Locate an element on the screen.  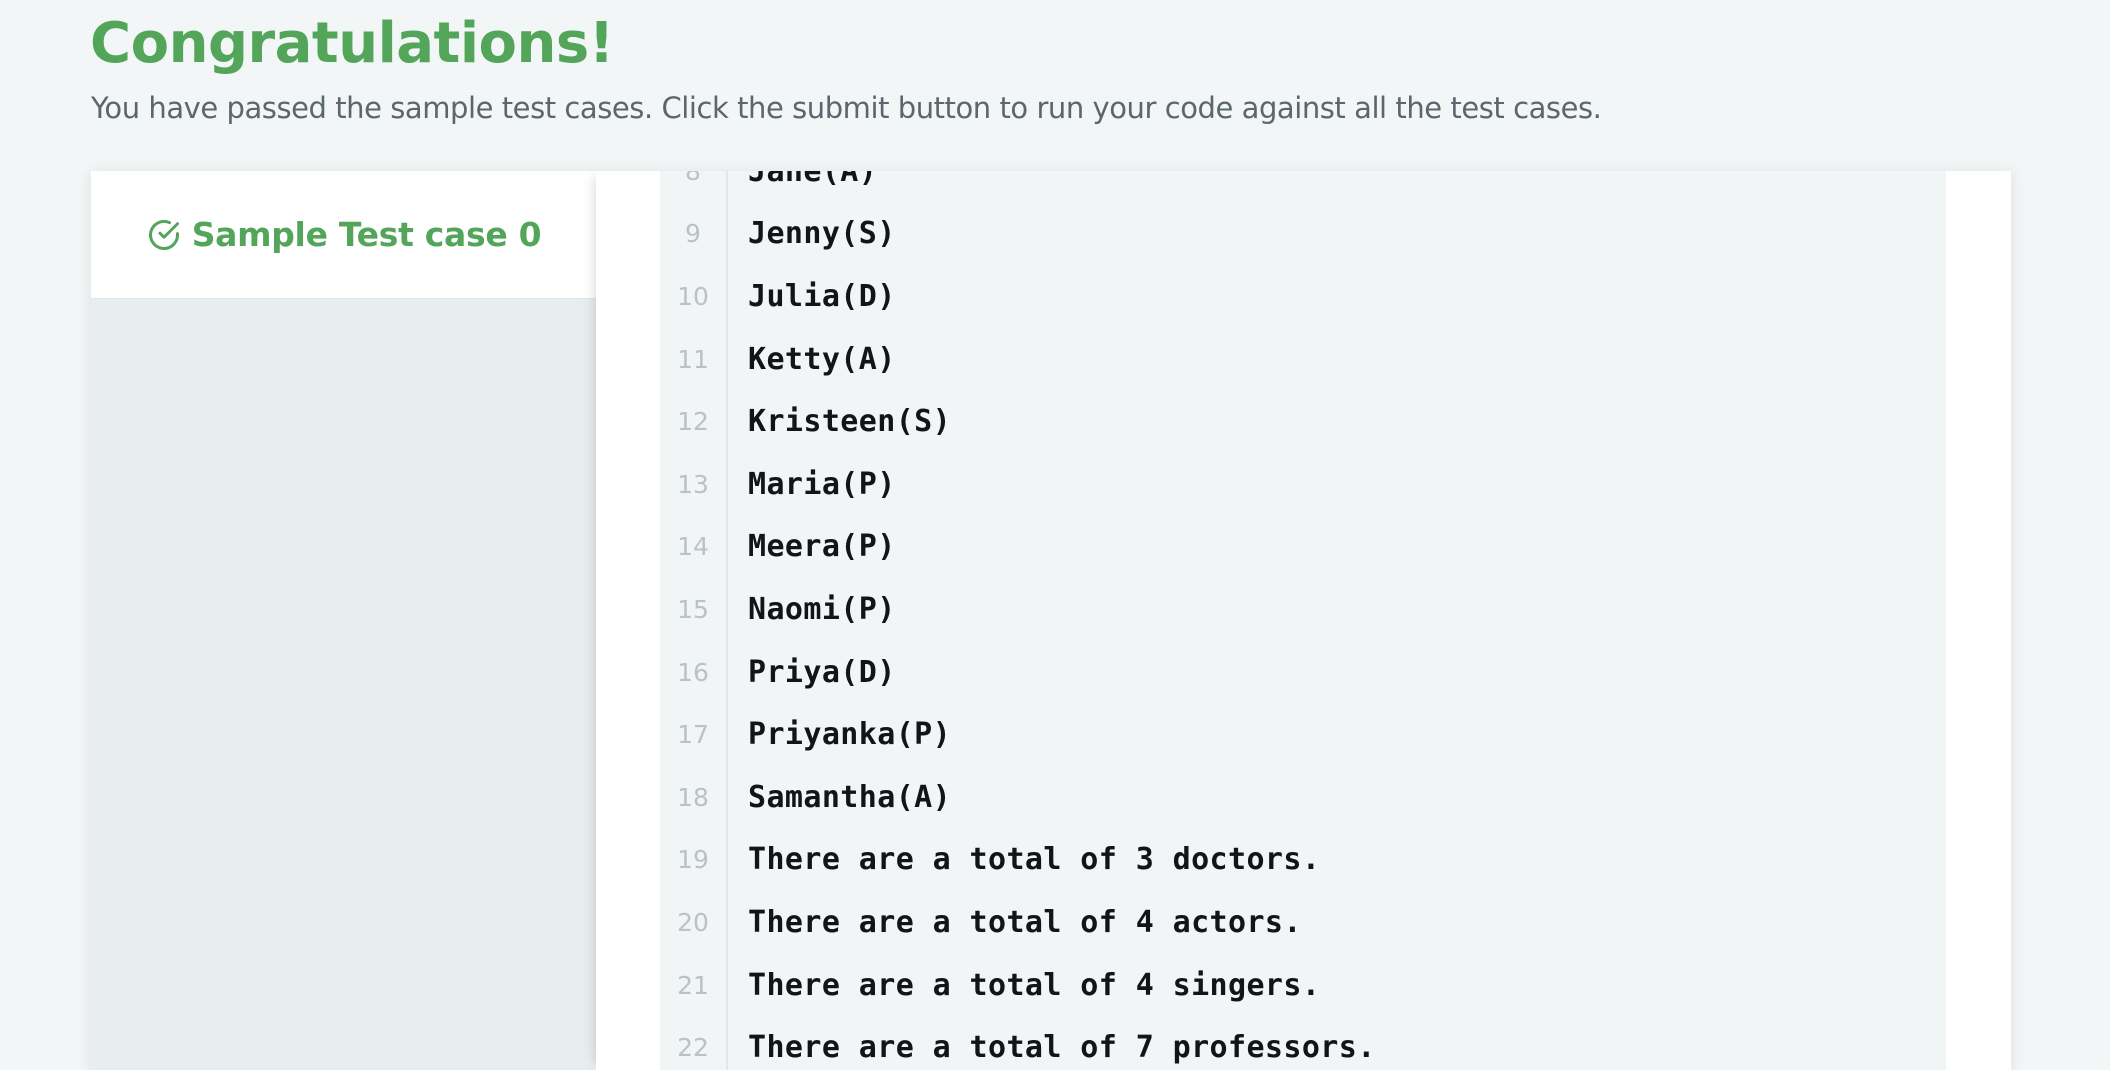
line-number: 9 is located at coordinates (693, 234).